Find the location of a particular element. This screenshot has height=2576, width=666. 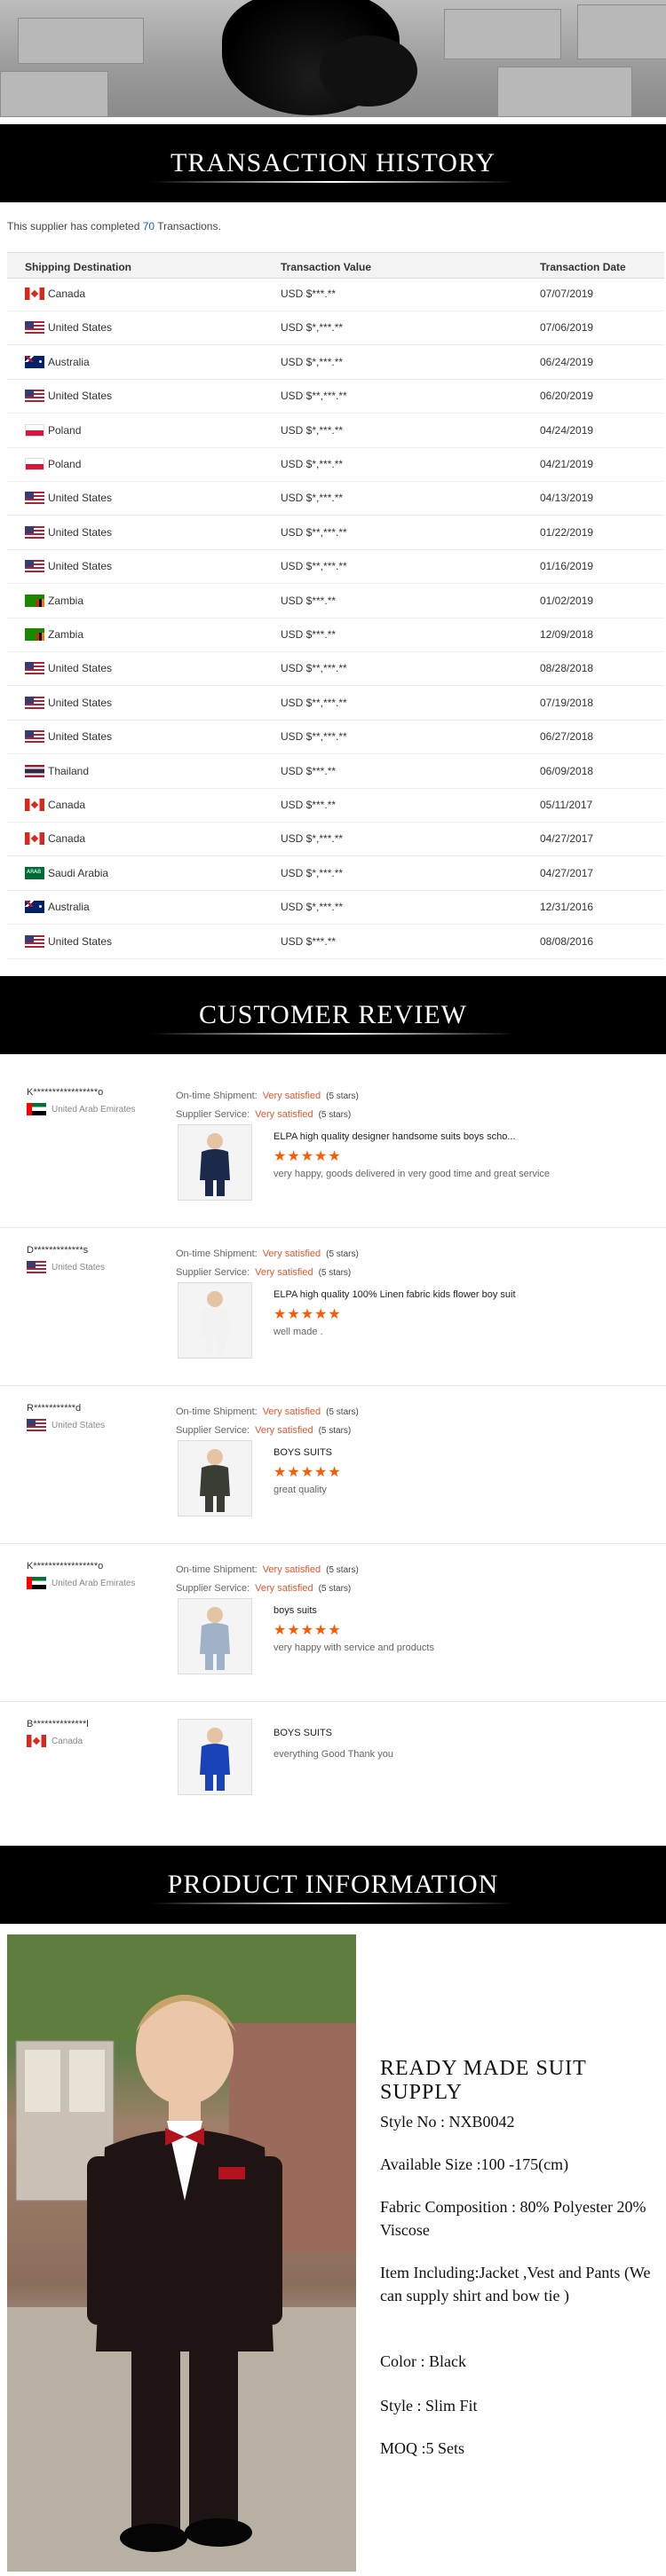

country-name: Poland is located at coordinates (65, 464).